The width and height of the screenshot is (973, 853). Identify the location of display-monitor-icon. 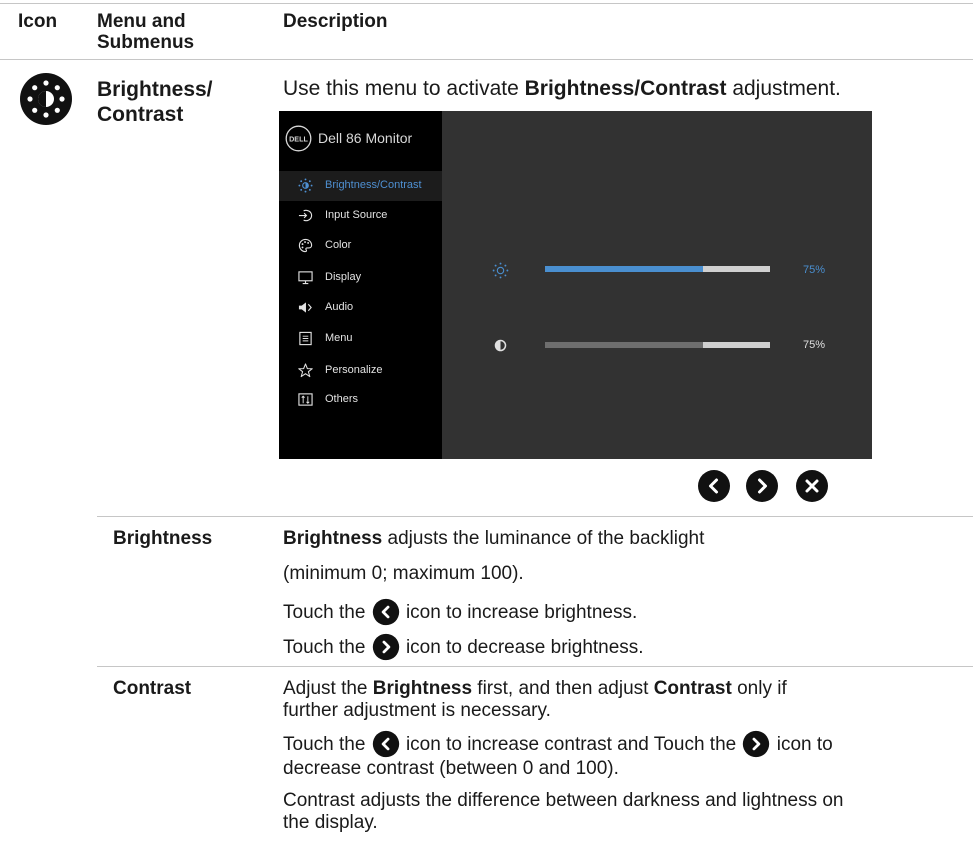
(305, 278).